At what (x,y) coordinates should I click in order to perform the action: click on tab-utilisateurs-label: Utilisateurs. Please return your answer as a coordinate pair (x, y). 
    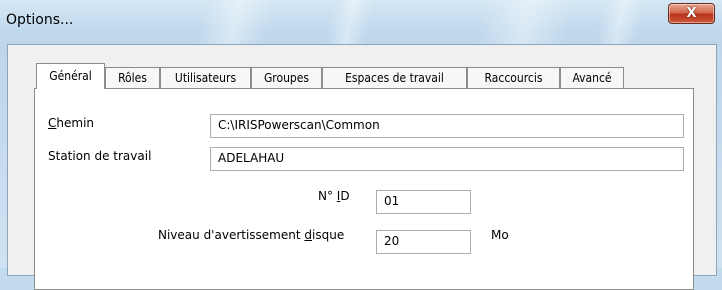
    Looking at the image, I should click on (205, 78).